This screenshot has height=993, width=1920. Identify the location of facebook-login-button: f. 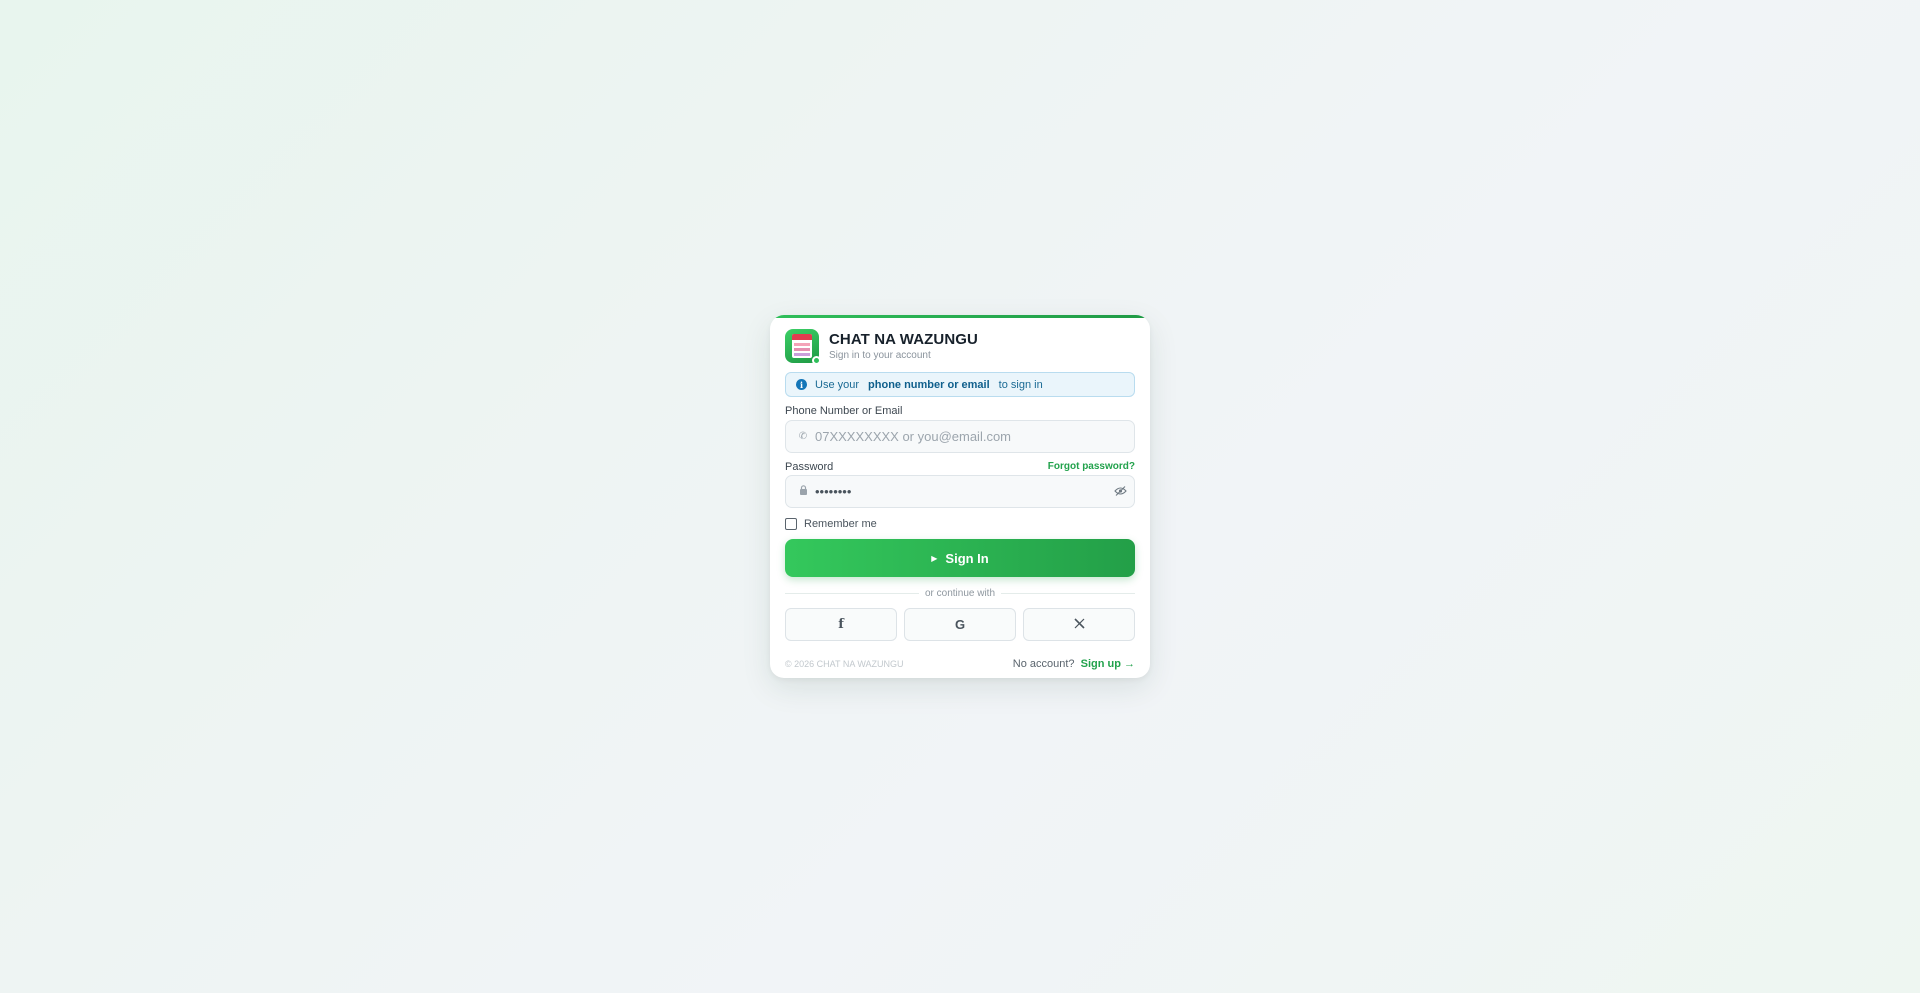
(841, 624).